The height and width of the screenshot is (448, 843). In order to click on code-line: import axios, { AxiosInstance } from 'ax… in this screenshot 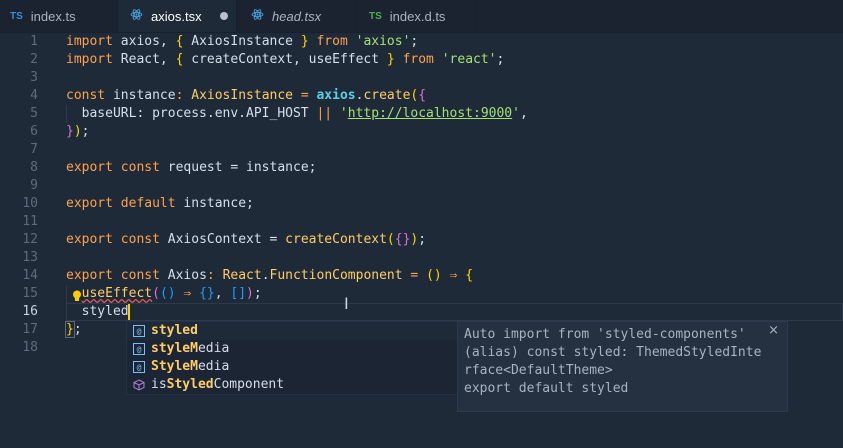, I will do `click(242, 41)`.